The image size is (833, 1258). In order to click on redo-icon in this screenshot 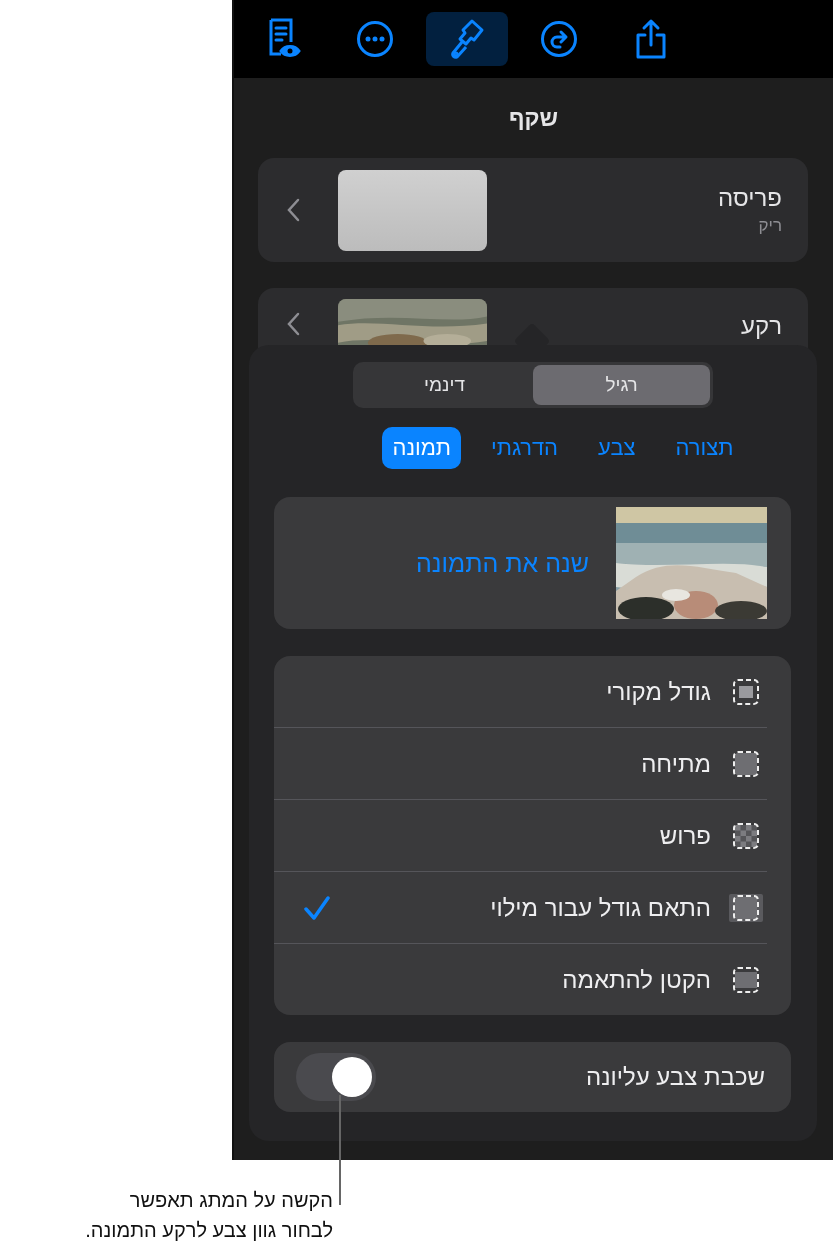, I will do `click(559, 39)`.